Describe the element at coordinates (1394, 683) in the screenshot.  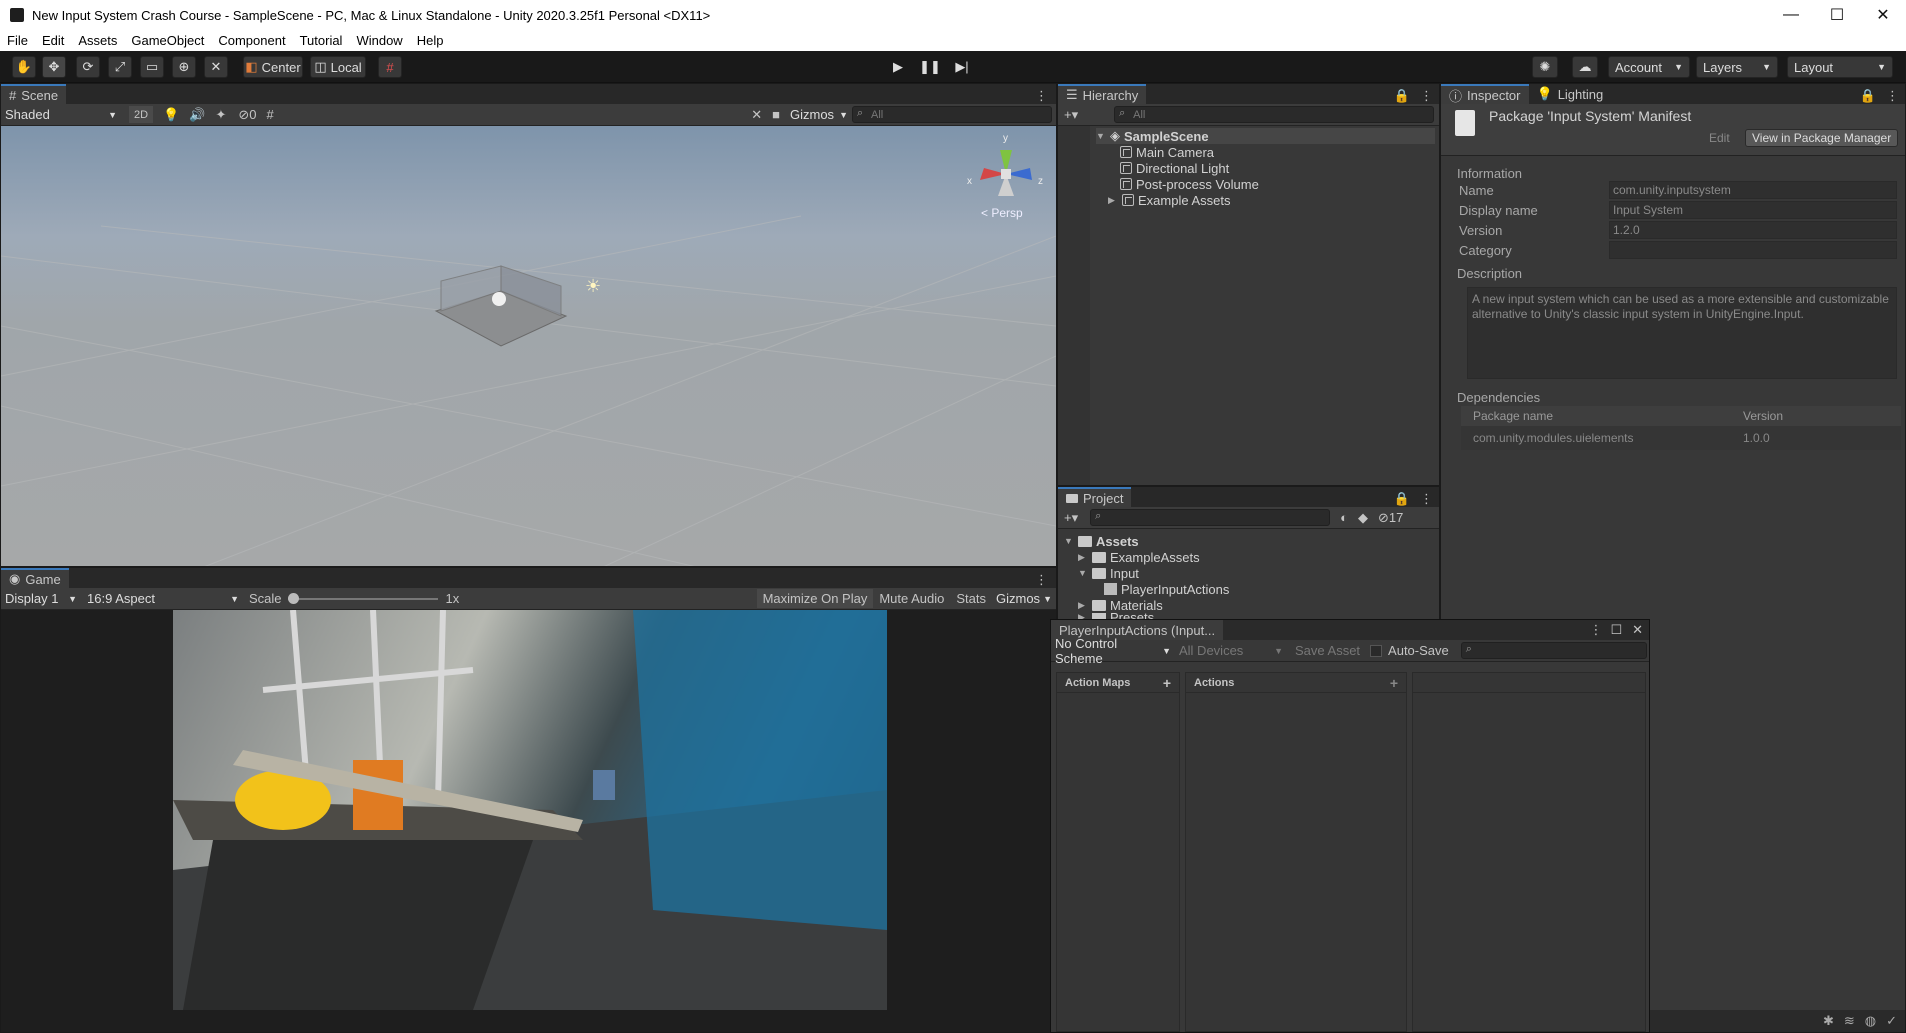
I see `add-action-icon: +` at that location.